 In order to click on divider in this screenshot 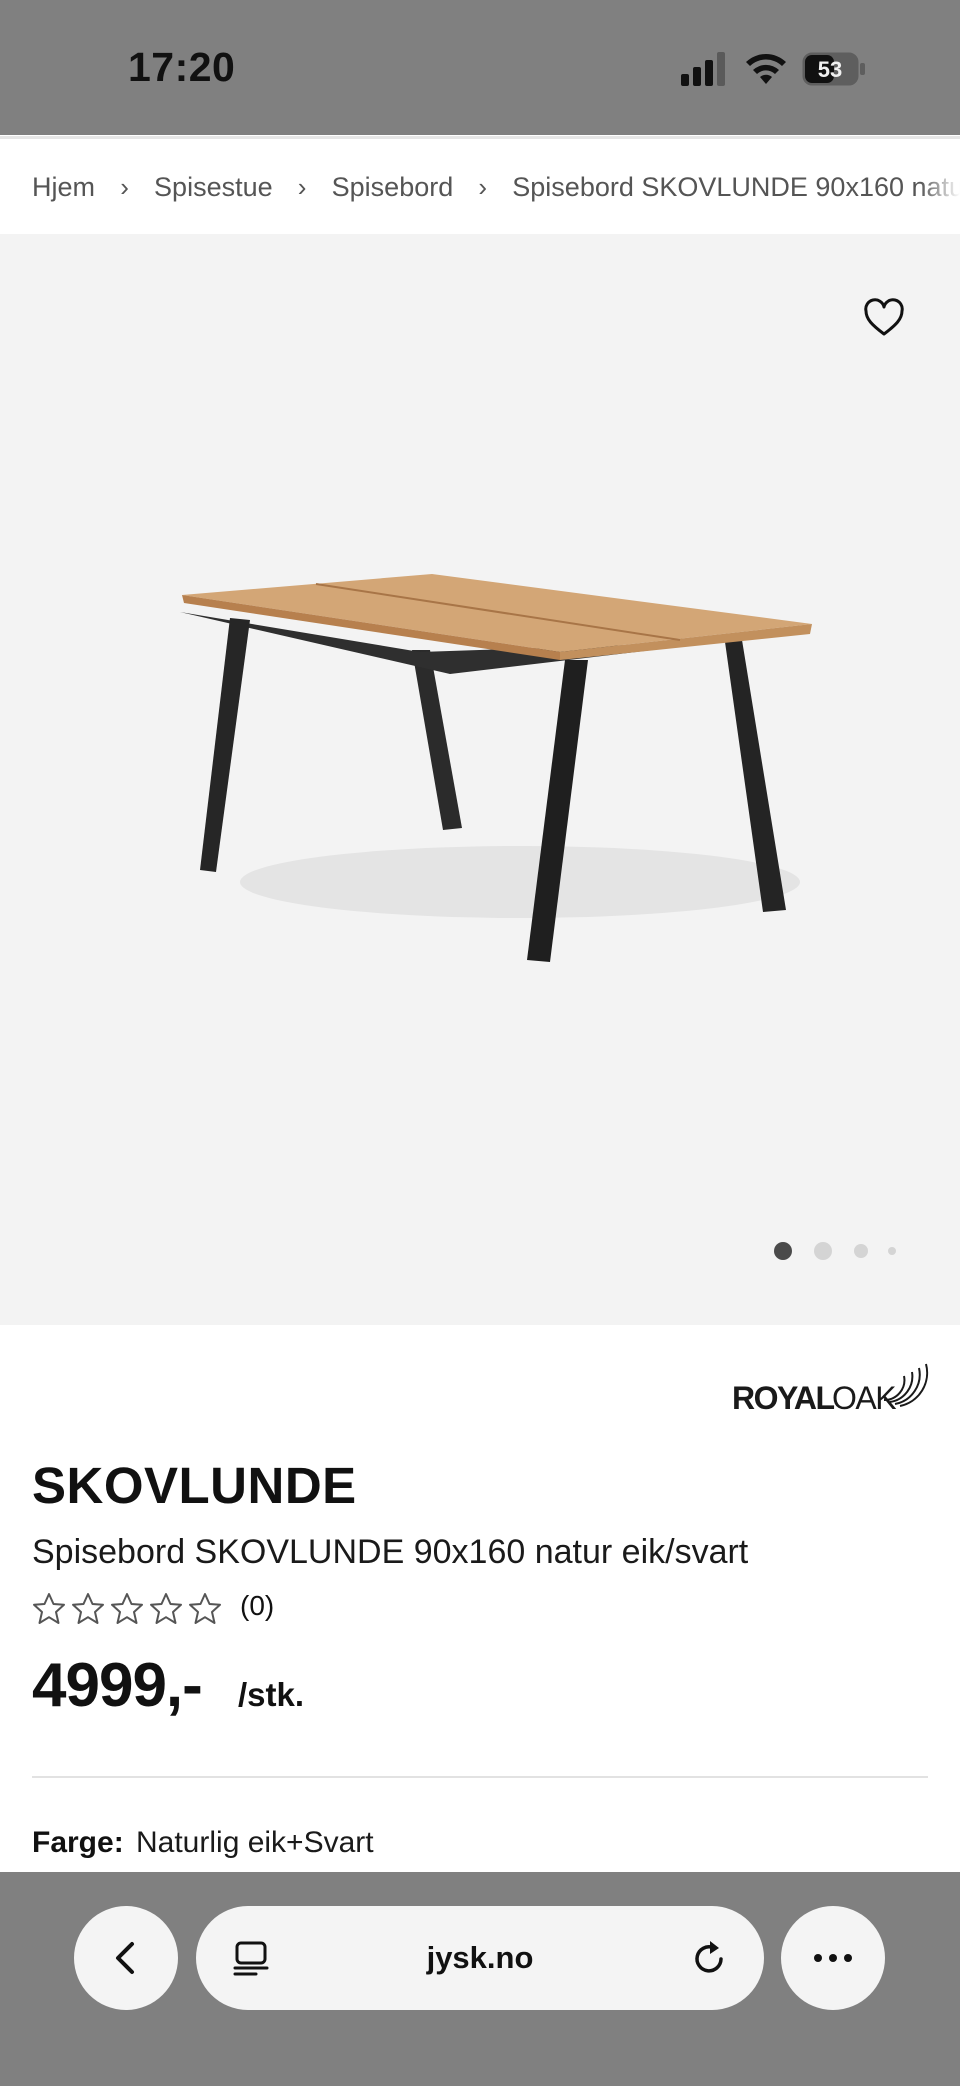, I will do `click(480, 1777)`.